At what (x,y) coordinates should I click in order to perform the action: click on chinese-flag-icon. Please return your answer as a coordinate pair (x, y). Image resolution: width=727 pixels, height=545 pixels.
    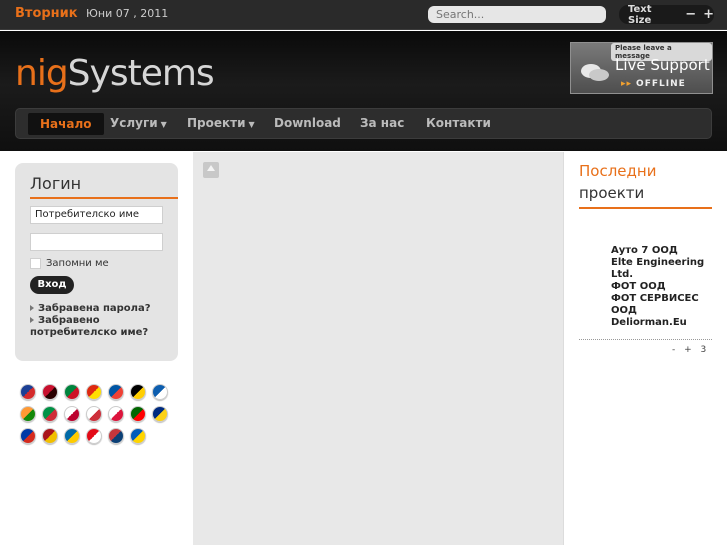
    Looking at the image, I should click on (94, 392).